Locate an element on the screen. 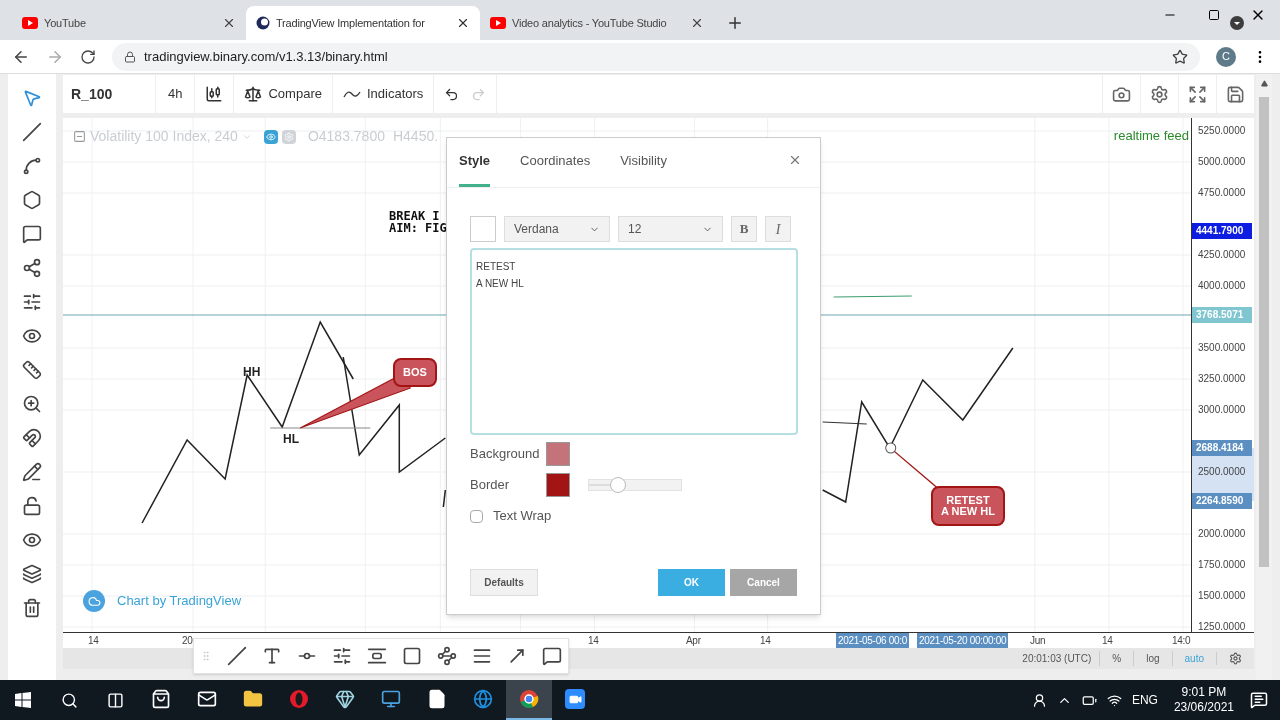 The width and height of the screenshot is (1280, 720). hexagon-icon is located at coordinates (32, 200).